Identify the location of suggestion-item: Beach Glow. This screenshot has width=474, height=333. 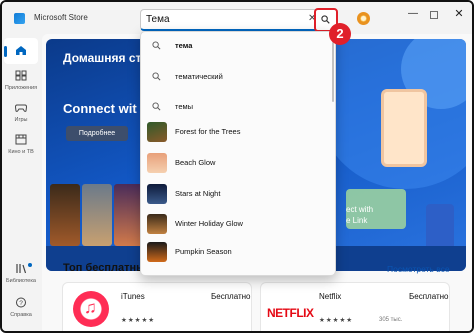
(238, 163).